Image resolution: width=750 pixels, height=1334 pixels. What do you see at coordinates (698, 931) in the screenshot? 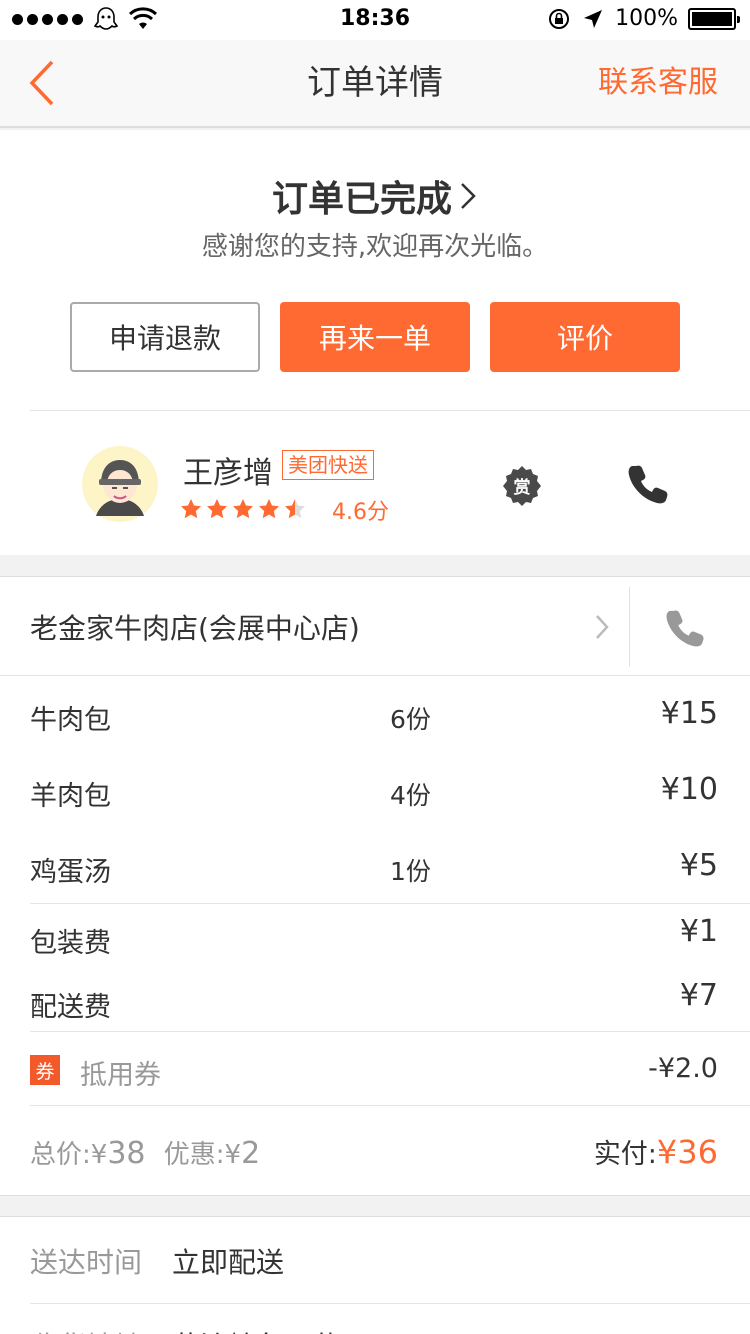
I see `fee-price: ¥1` at bounding box center [698, 931].